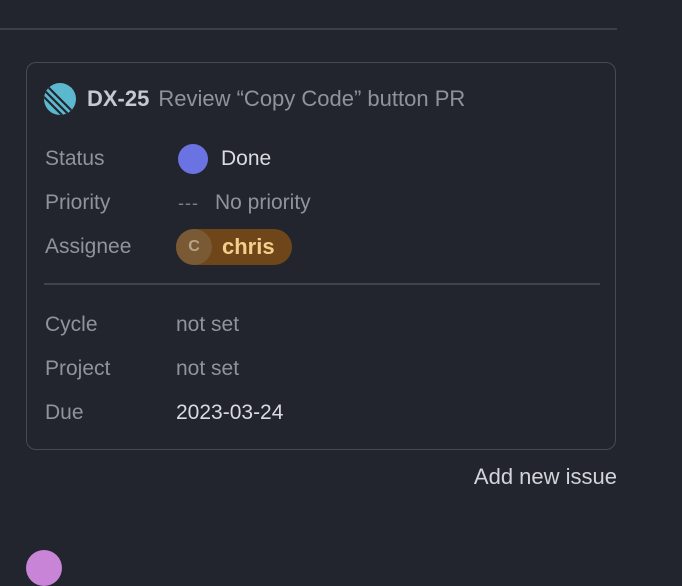 The image size is (682, 586). I want to click on priority-value: --- No priority, so click(243, 203).